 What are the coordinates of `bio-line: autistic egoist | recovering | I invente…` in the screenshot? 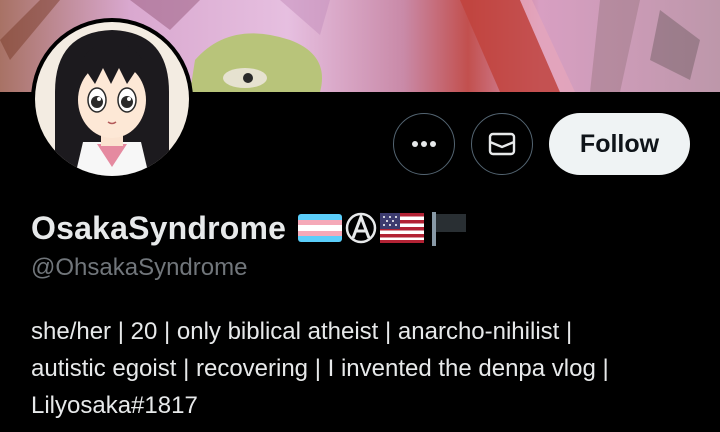 It's located at (320, 368).